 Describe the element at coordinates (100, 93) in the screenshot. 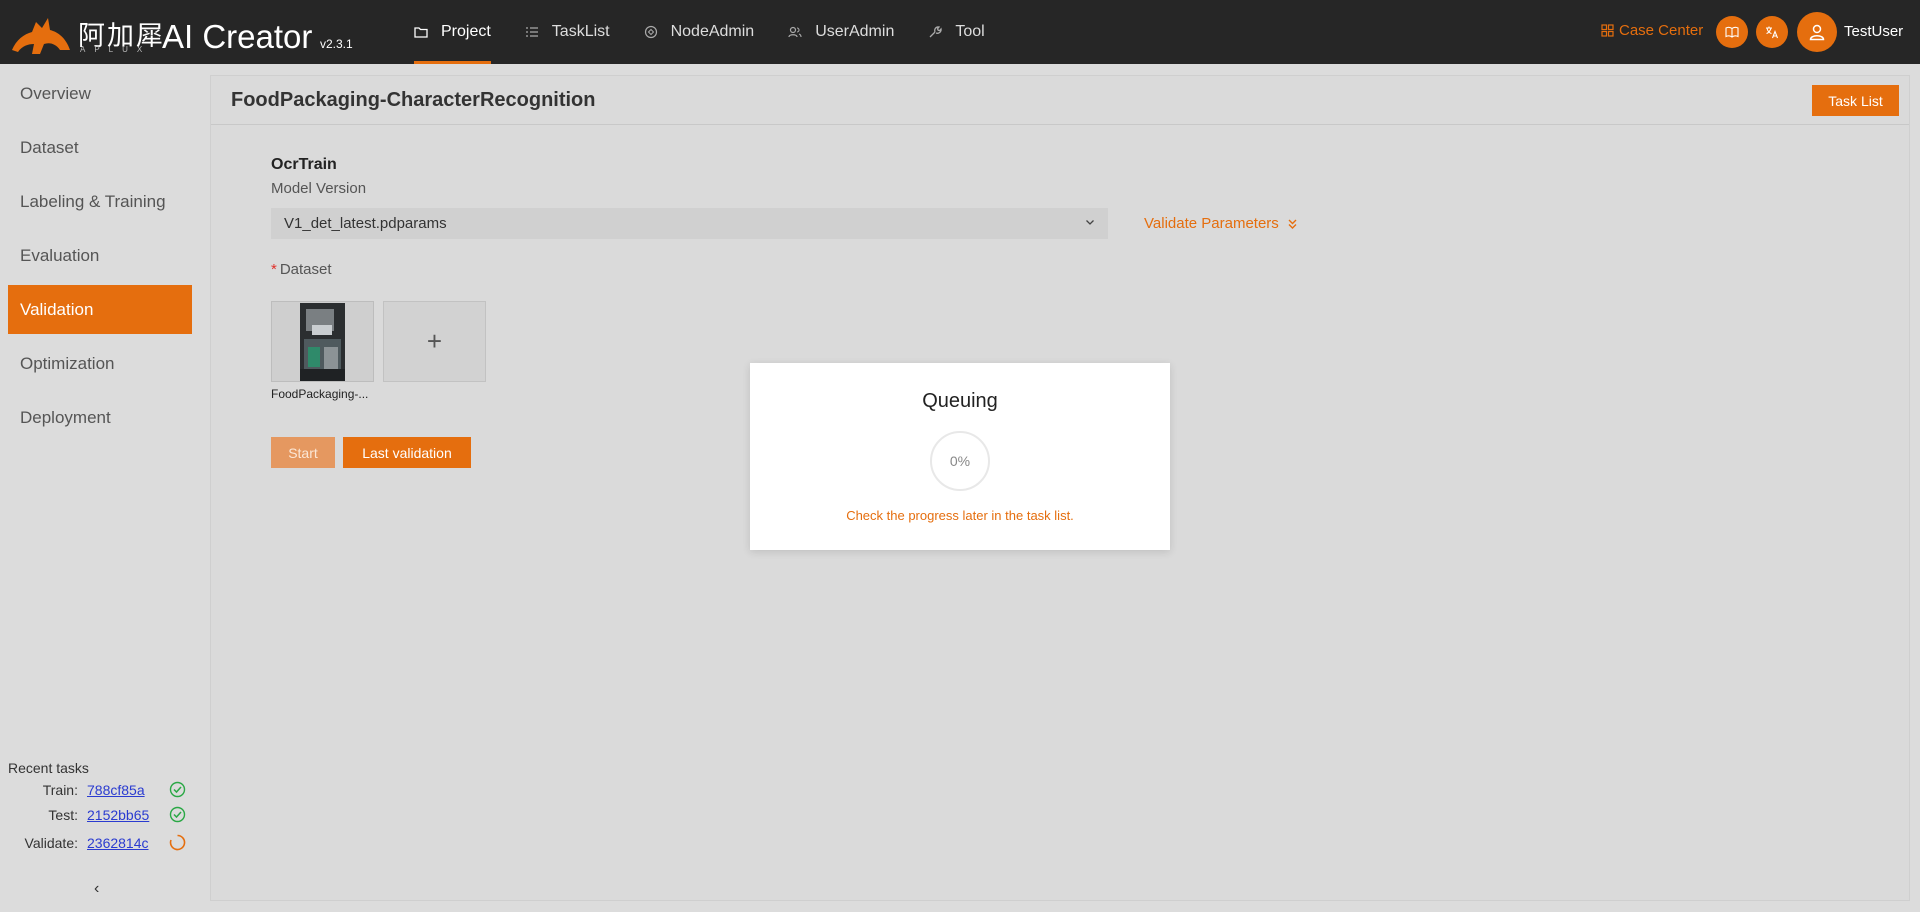

I see `sidebar-item-overview: Overview` at that location.